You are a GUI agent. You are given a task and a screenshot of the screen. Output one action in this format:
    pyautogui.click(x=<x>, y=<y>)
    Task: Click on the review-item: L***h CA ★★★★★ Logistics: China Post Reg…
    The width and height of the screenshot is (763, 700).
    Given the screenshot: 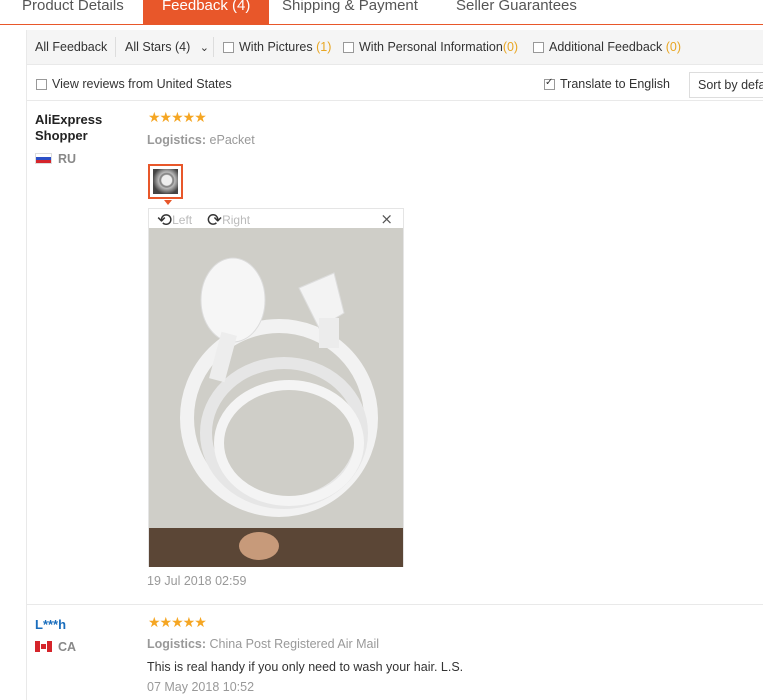 What is the action you would take?
    pyautogui.click(x=395, y=652)
    